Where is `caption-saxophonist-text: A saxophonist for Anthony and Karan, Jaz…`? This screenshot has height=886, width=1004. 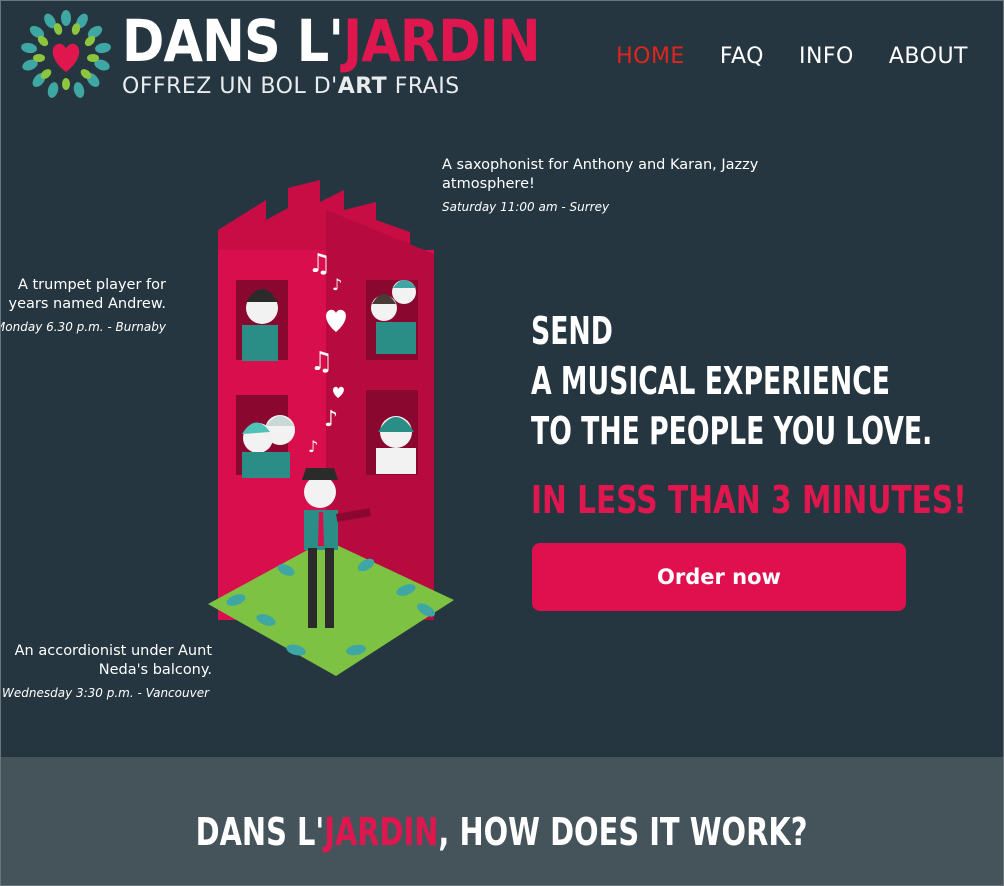
caption-saxophonist-text: A saxophonist for Anthony and Karan, Jaz… is located at coordinates (600, 174).